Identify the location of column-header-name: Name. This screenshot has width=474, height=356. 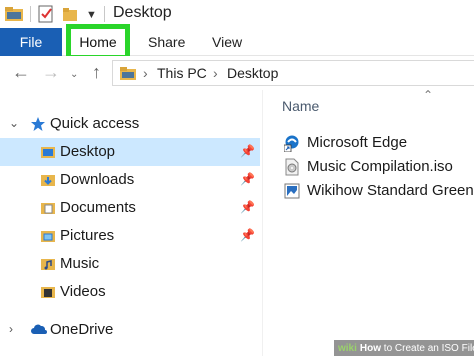
(300, 106).